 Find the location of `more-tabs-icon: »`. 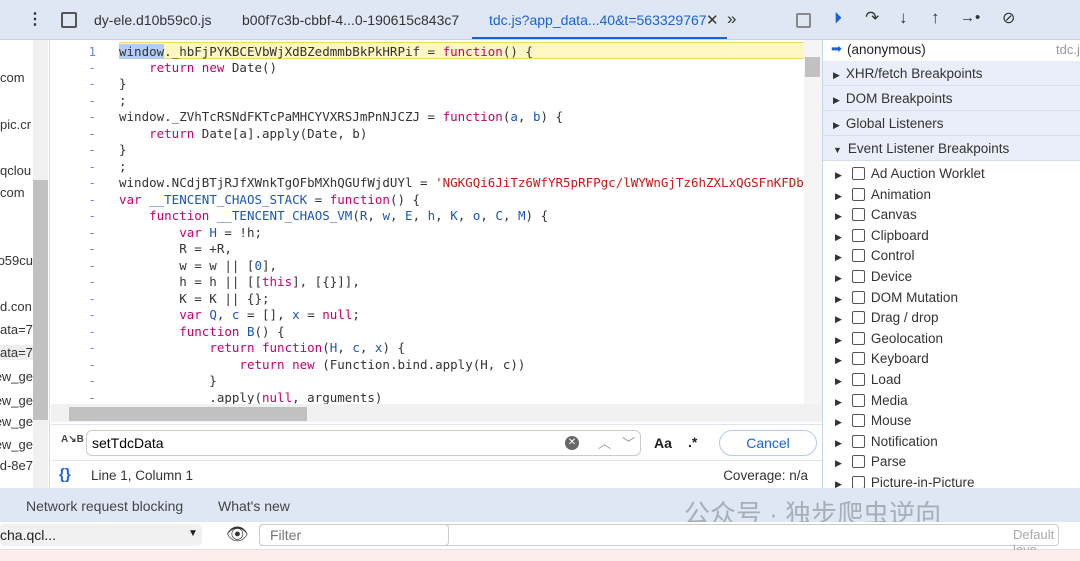

more-tabs-icon: » is located at coordinates (731, 19).